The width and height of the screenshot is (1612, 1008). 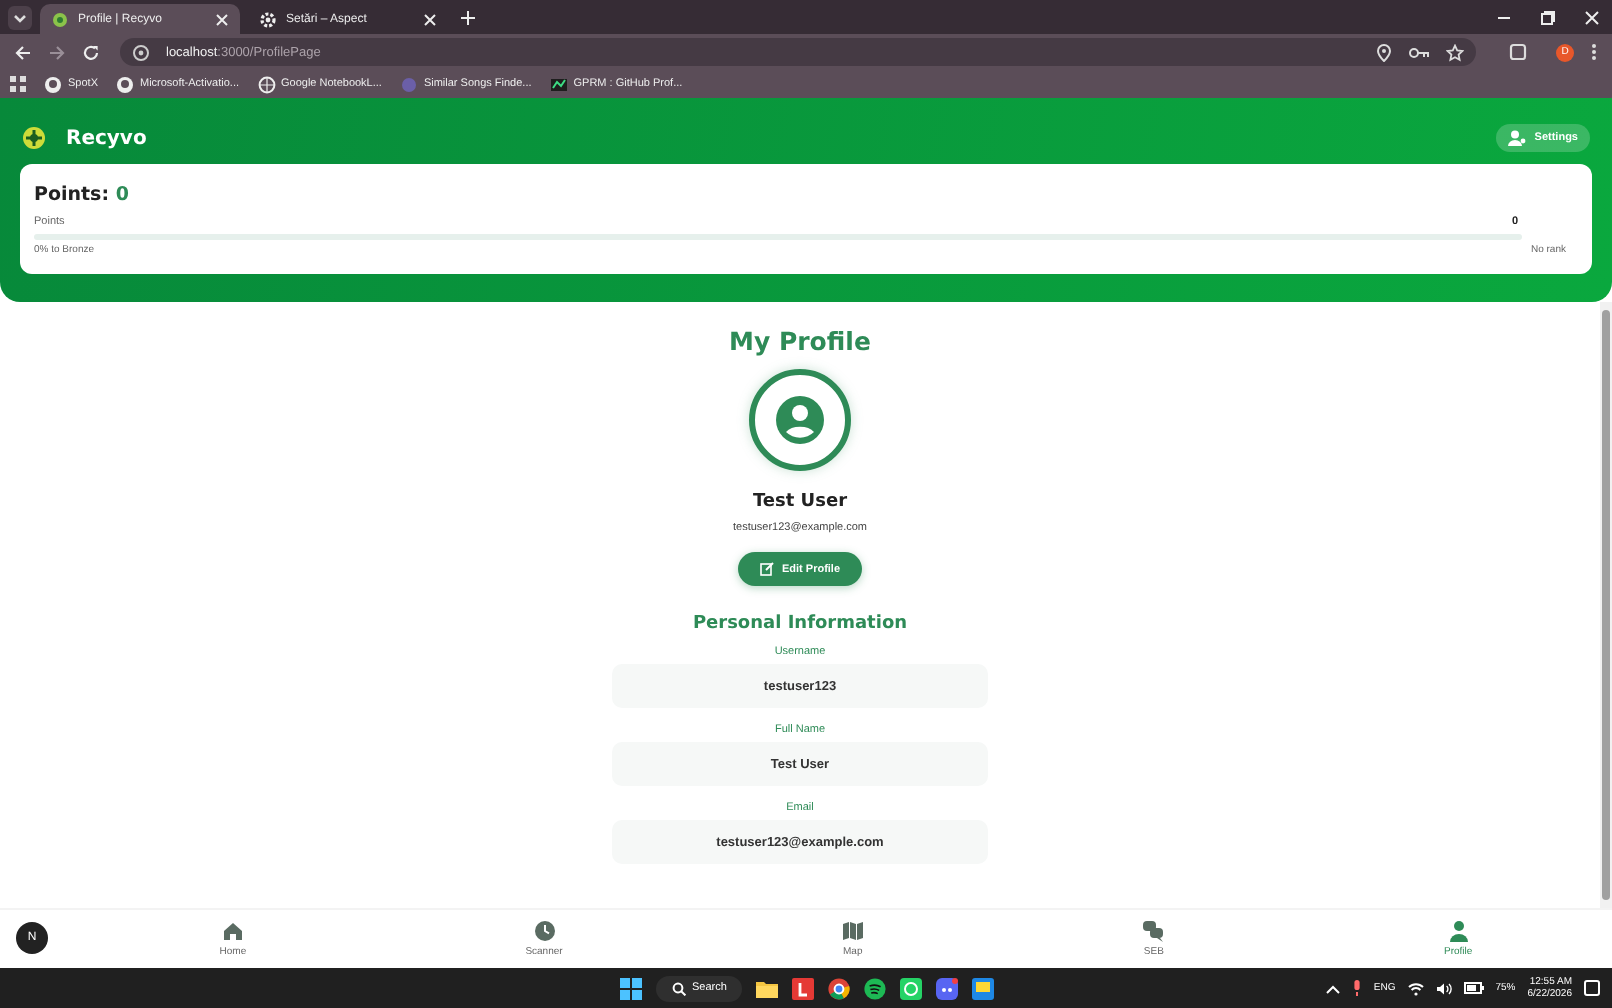 What do you see at coordinates (1419, 52) in the screenshot?
I see `key-icon` at bounding box center [1419, 52].